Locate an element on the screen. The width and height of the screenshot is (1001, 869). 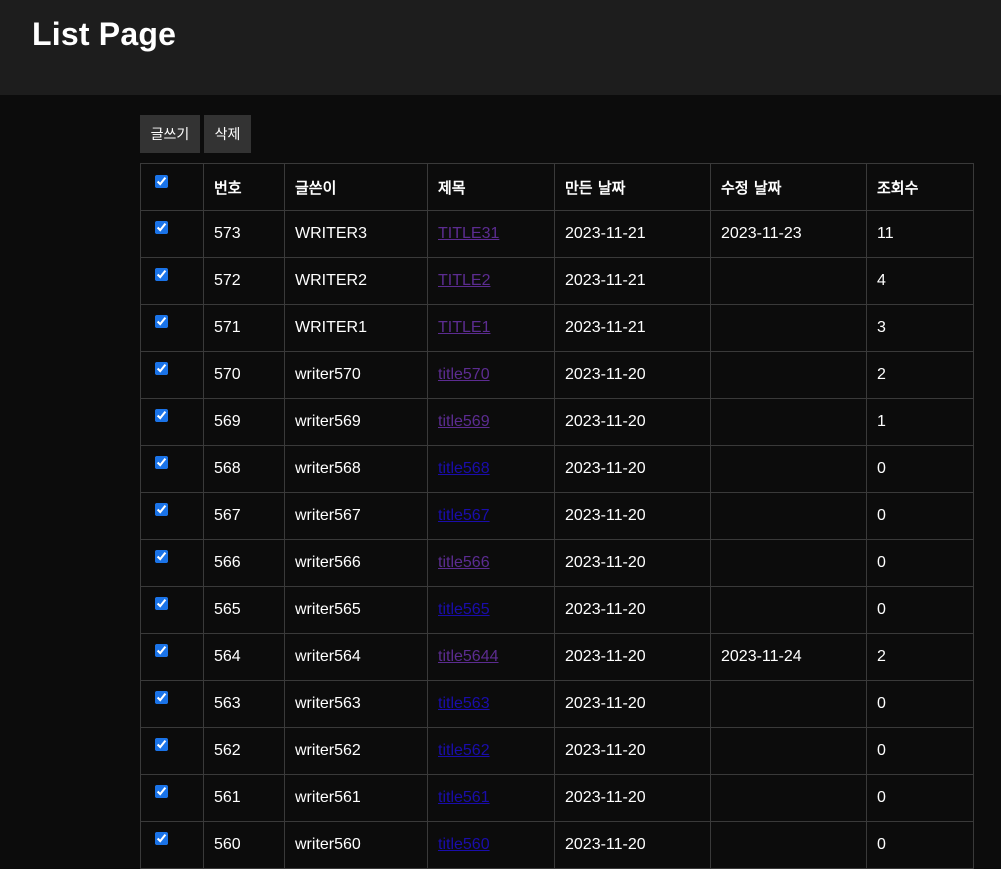
title-link: TITLE2 is located at coordinates (464, 280).